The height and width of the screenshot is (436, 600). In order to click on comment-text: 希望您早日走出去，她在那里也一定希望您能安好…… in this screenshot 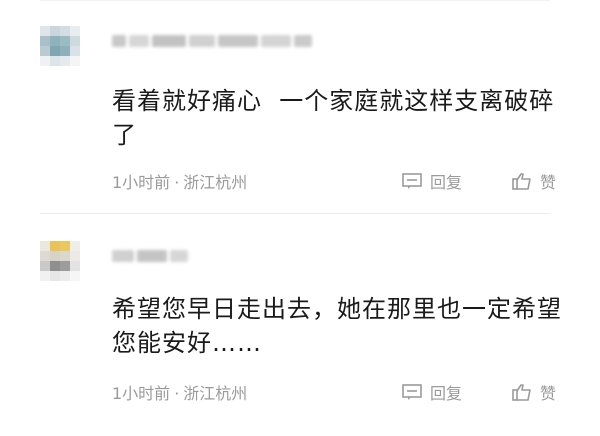, I will do `click(337, 326)`.